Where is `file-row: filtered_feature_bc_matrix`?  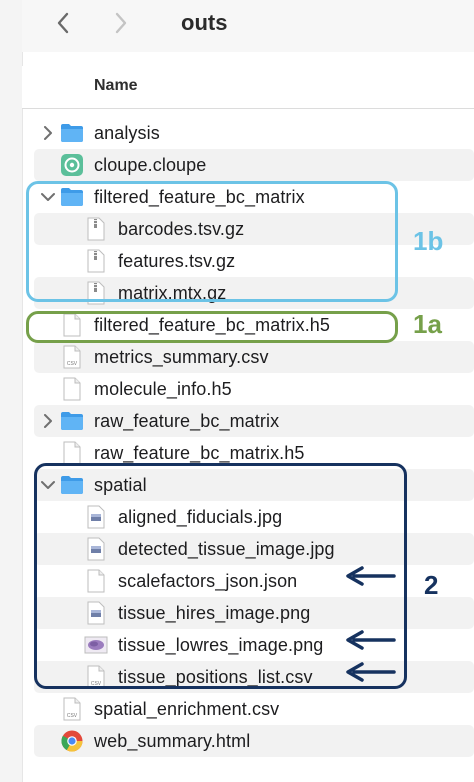 file-row: filtered_feature_bc_matrix is located at coordinates (254, 197).